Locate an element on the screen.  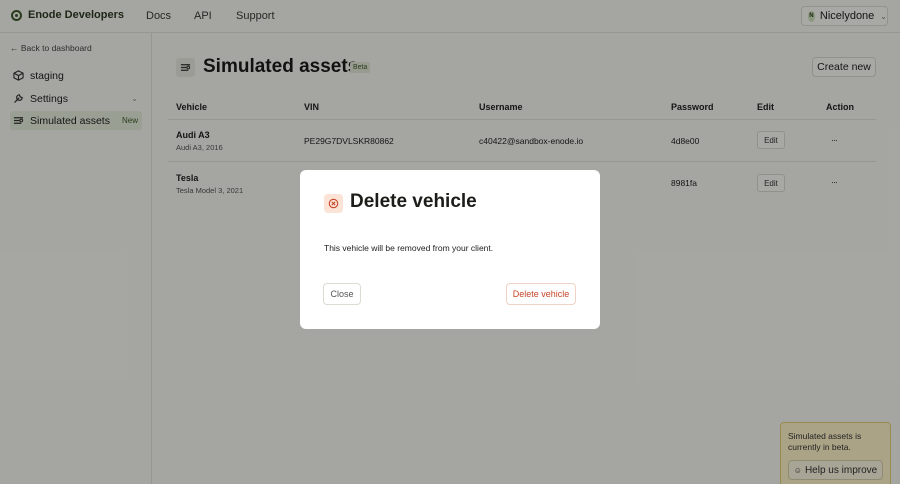
dialog-title: Delete vehicle is located at coordinates (413, 201).